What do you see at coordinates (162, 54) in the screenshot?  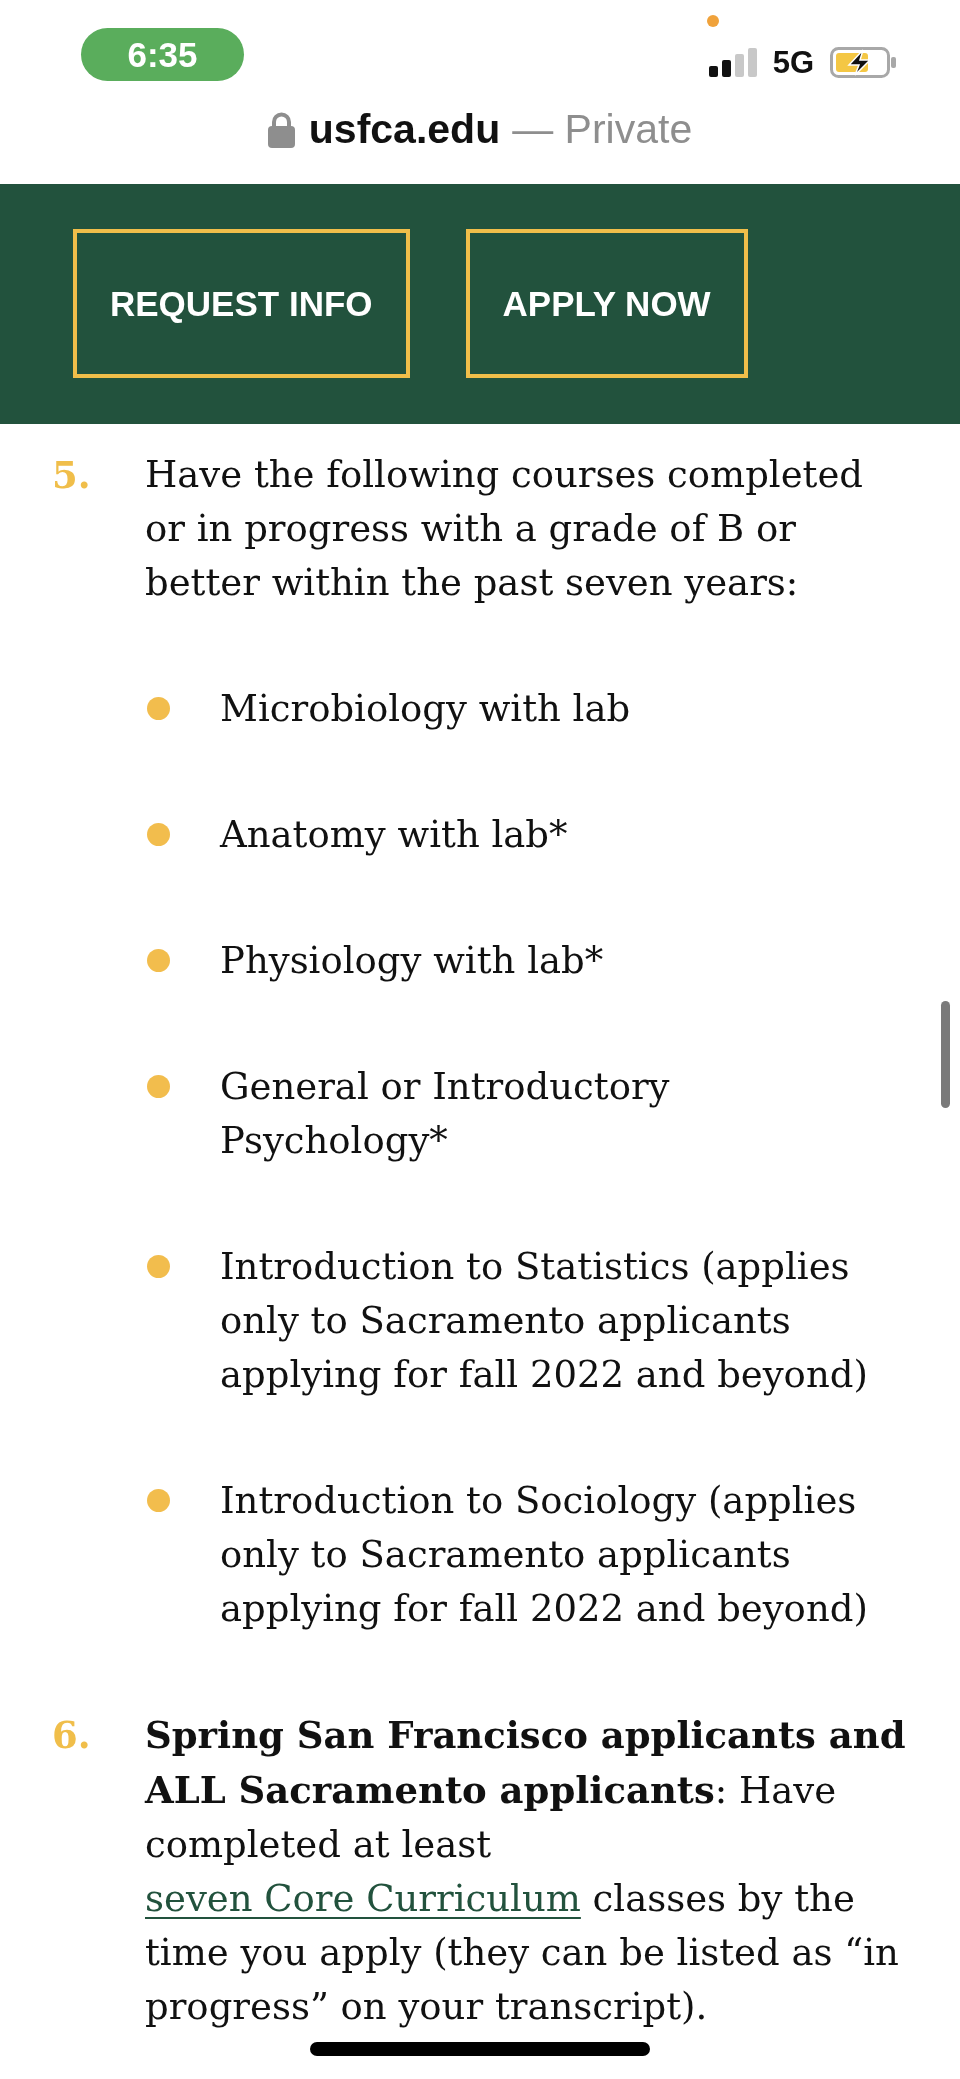 I see `time-pill: 6:35` at bounding box center [162, 54].